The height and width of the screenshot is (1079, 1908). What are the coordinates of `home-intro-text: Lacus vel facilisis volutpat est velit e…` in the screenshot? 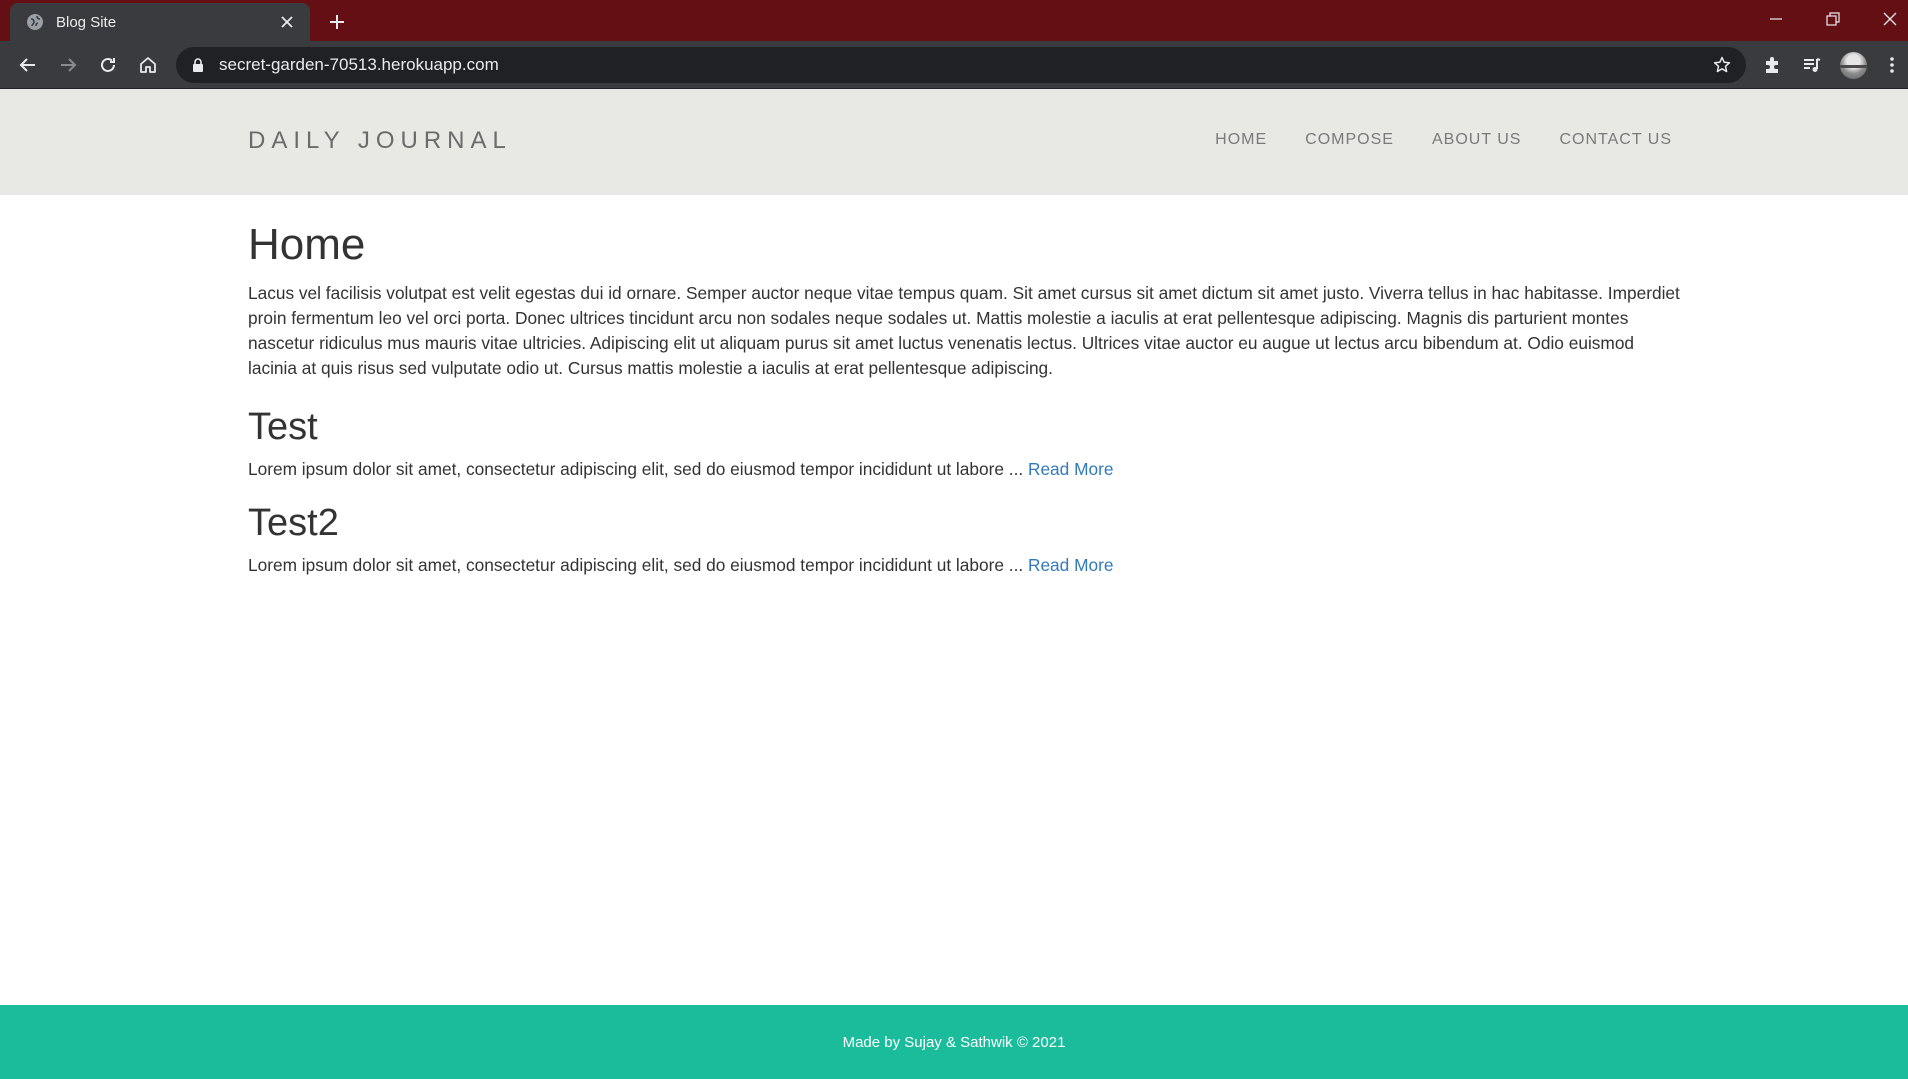 It's located at (964, 330).